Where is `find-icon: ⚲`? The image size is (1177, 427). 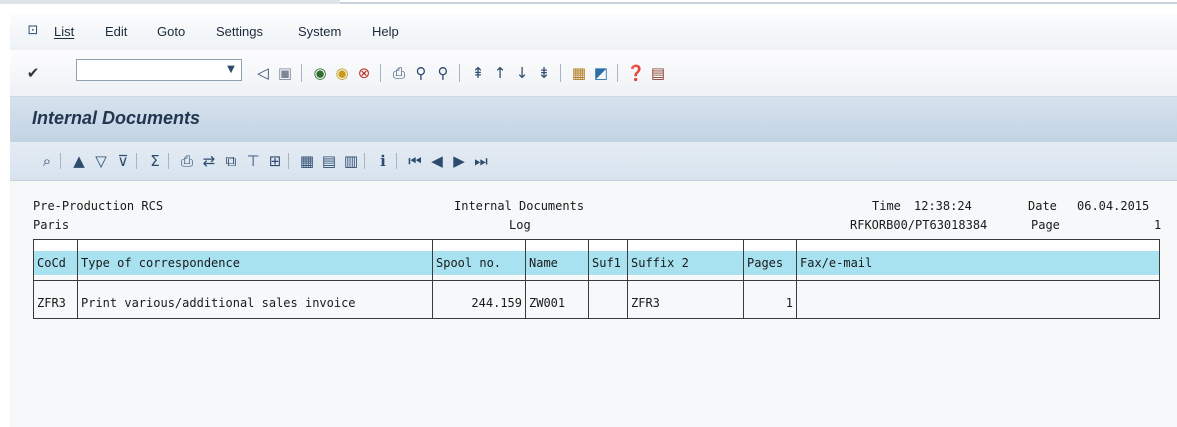 find-icon: ⚲ is located at coordinates (421, 73).